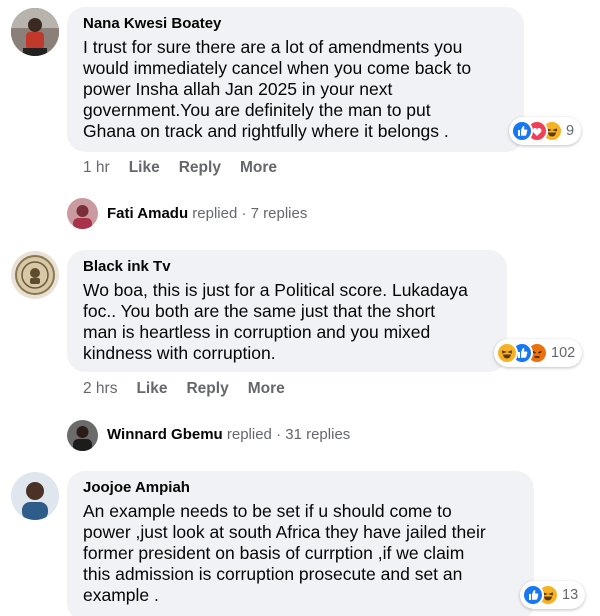  What do you see at coordinates (538, 353) in the screenshot?
I see `reaction-summary: 102` at bounding box center [538, 353].